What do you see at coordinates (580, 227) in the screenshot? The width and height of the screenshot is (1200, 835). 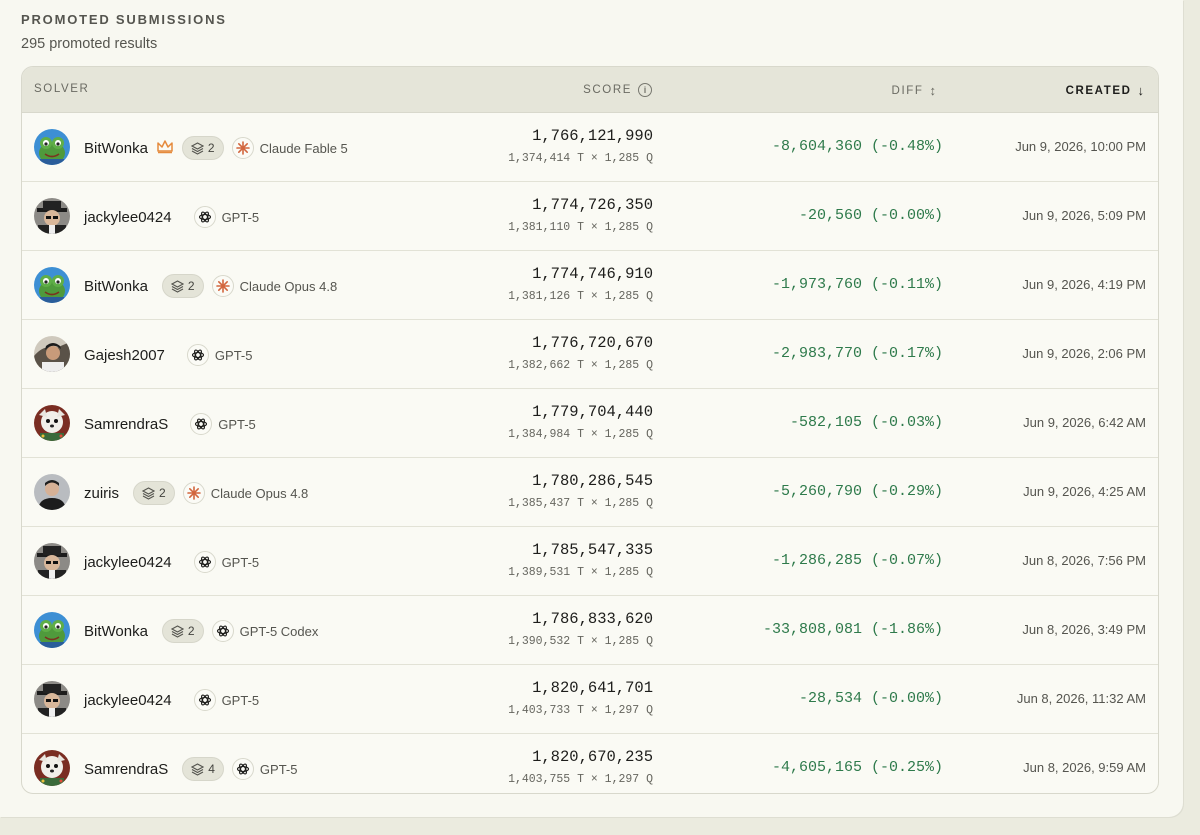 I see `score-detail: 1,381,110 T × 1,285 Q` at bounding box center [580, 227].